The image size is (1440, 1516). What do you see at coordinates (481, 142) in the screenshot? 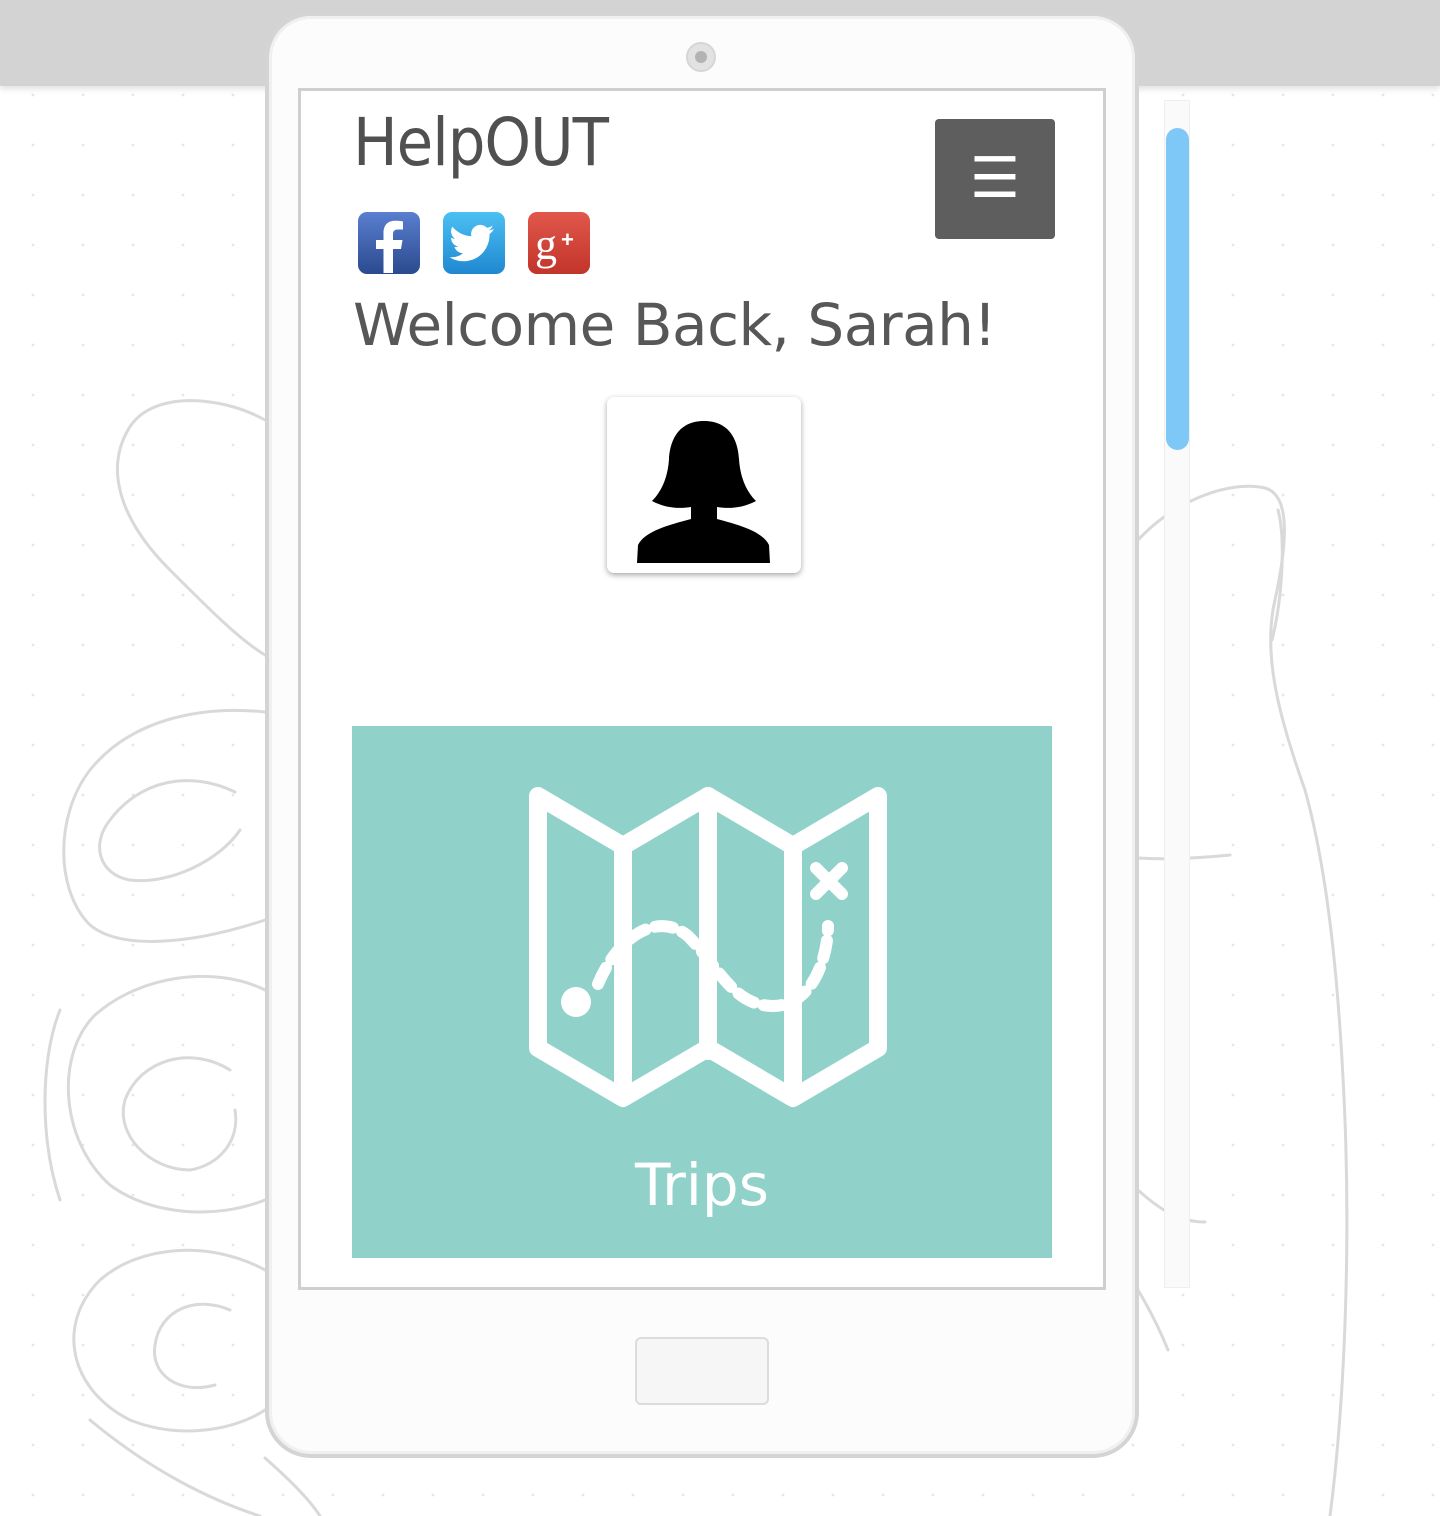
I see `app-brand: HelpOUT` at bounding box center [481, 142].